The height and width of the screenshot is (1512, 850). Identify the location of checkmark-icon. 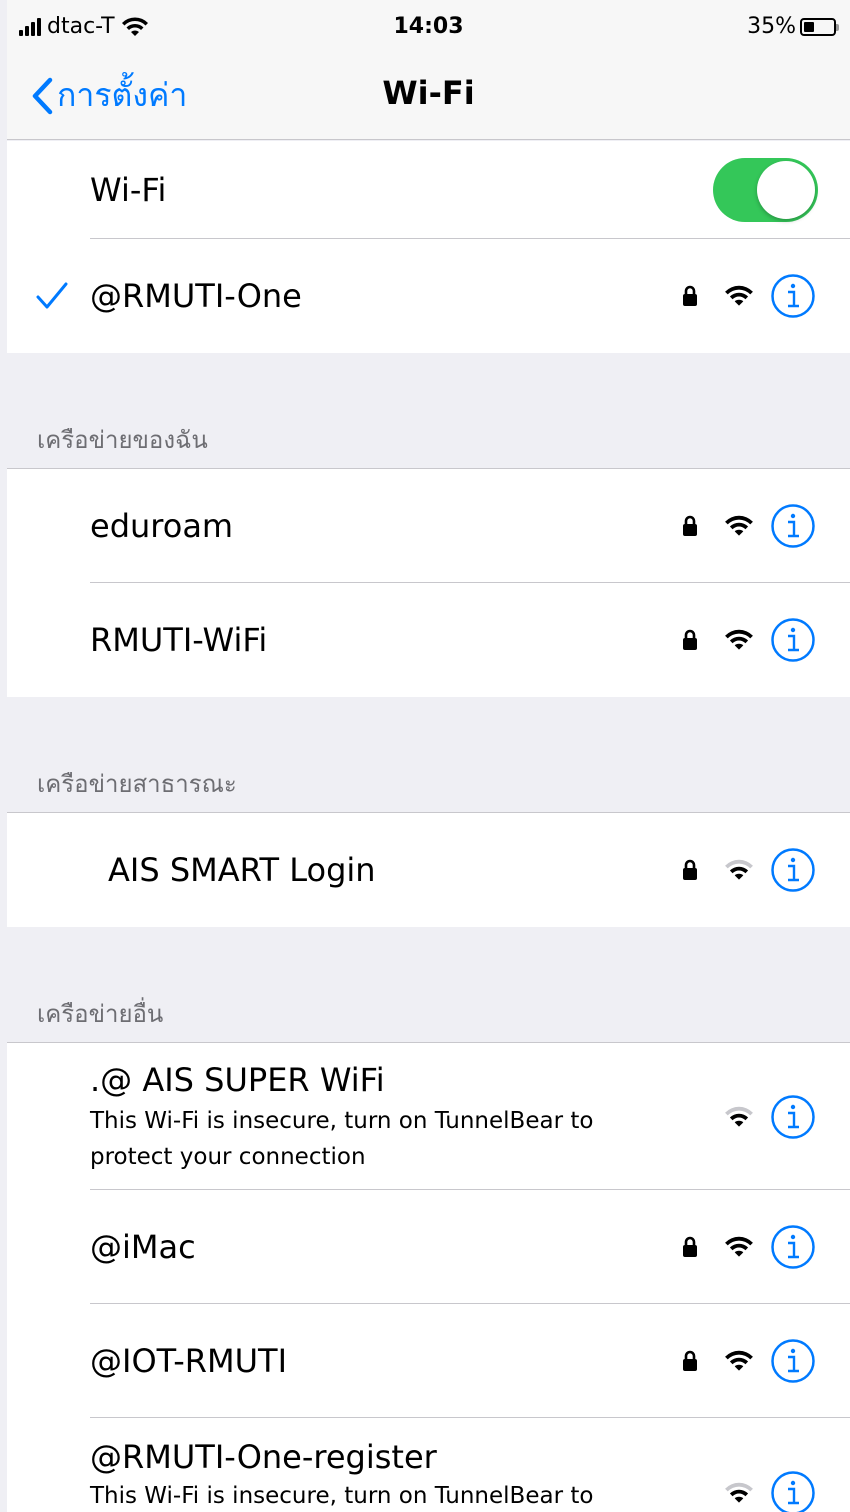
(52, 295).